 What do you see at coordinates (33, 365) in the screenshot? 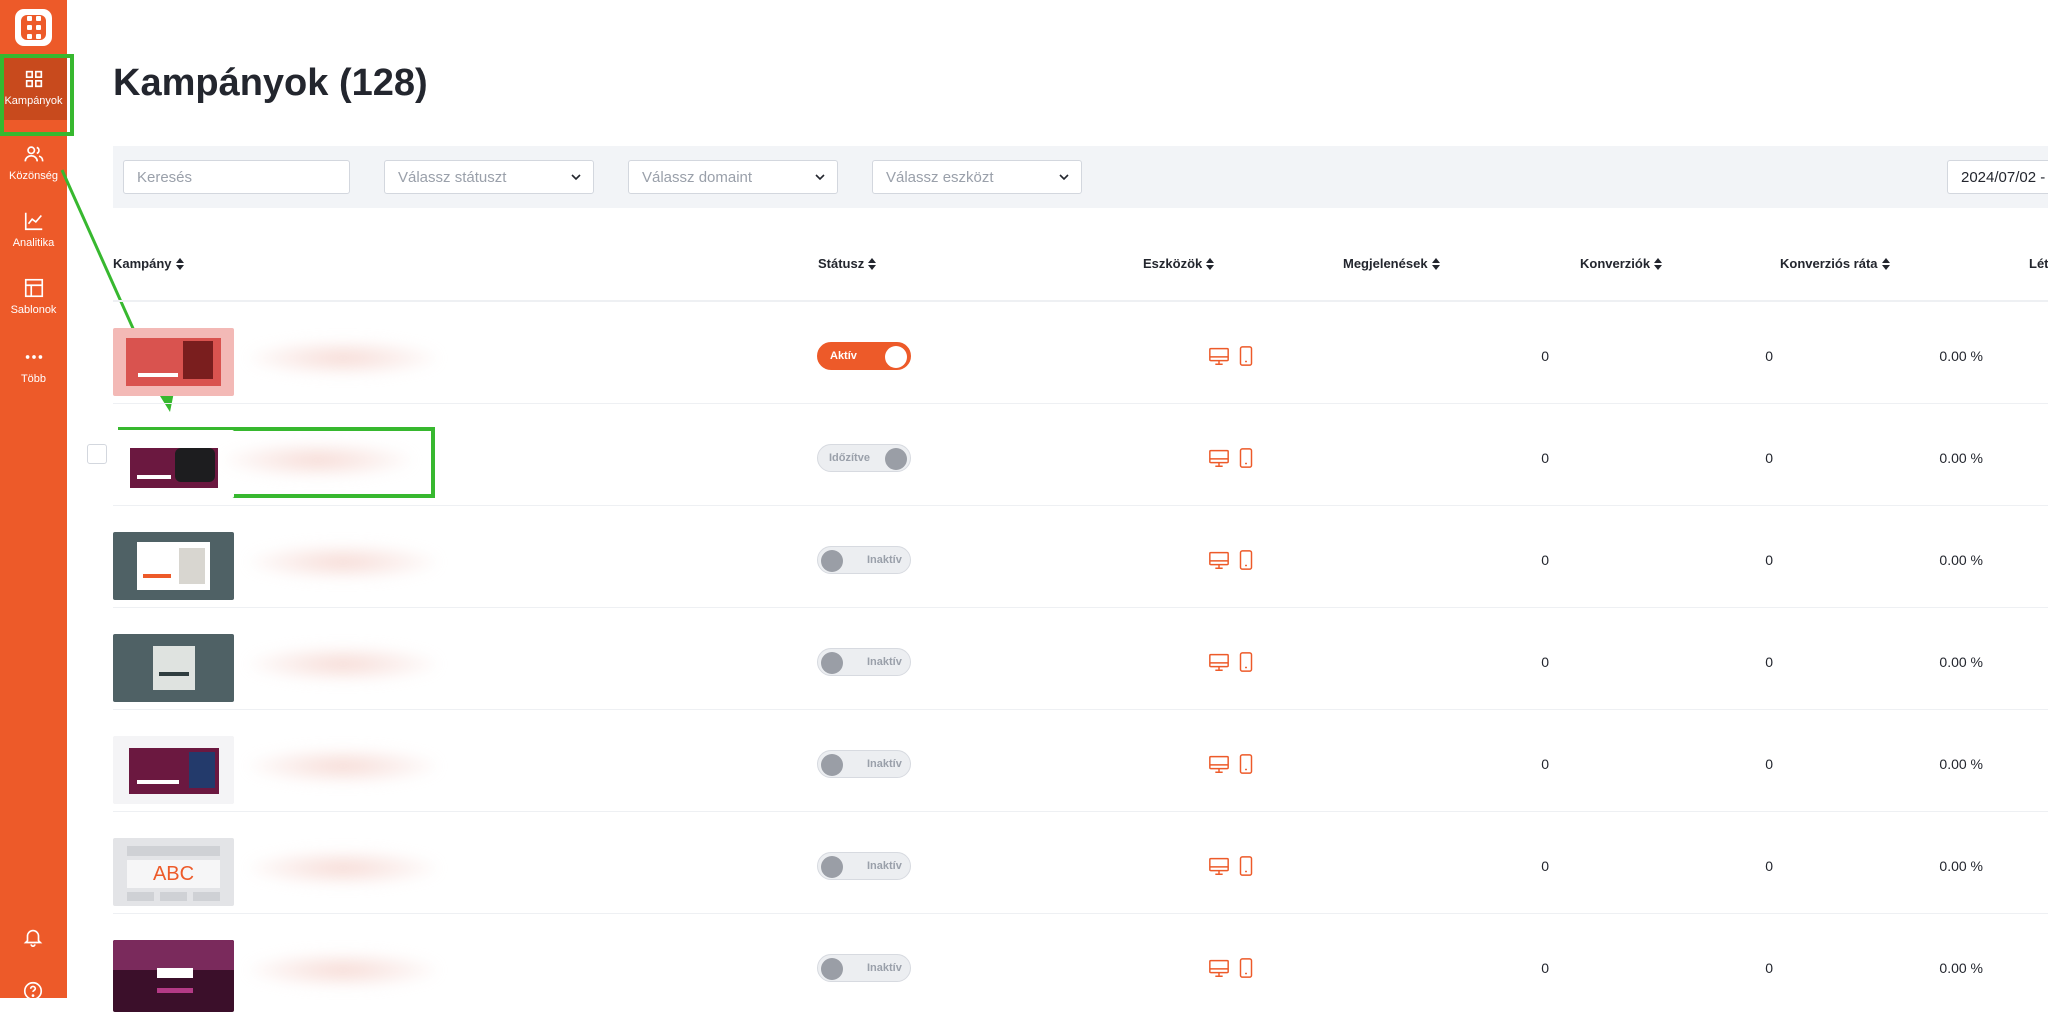
I see `sidebar-item-more: Több` at bounding box center [33, 365].